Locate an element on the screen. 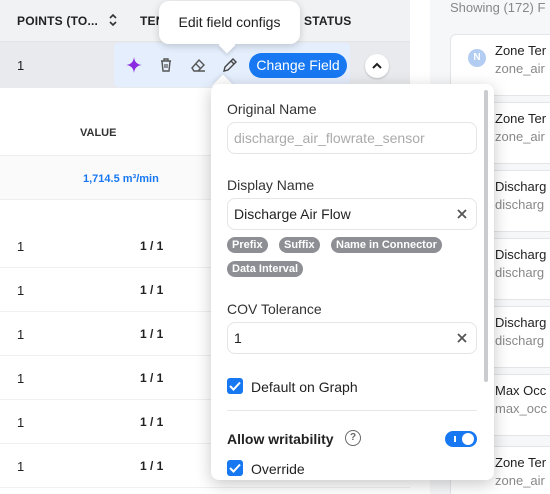 The width and height of the screenshot is (550, 494). chip-prefix: Prefix is located at coordinates (247, 245).